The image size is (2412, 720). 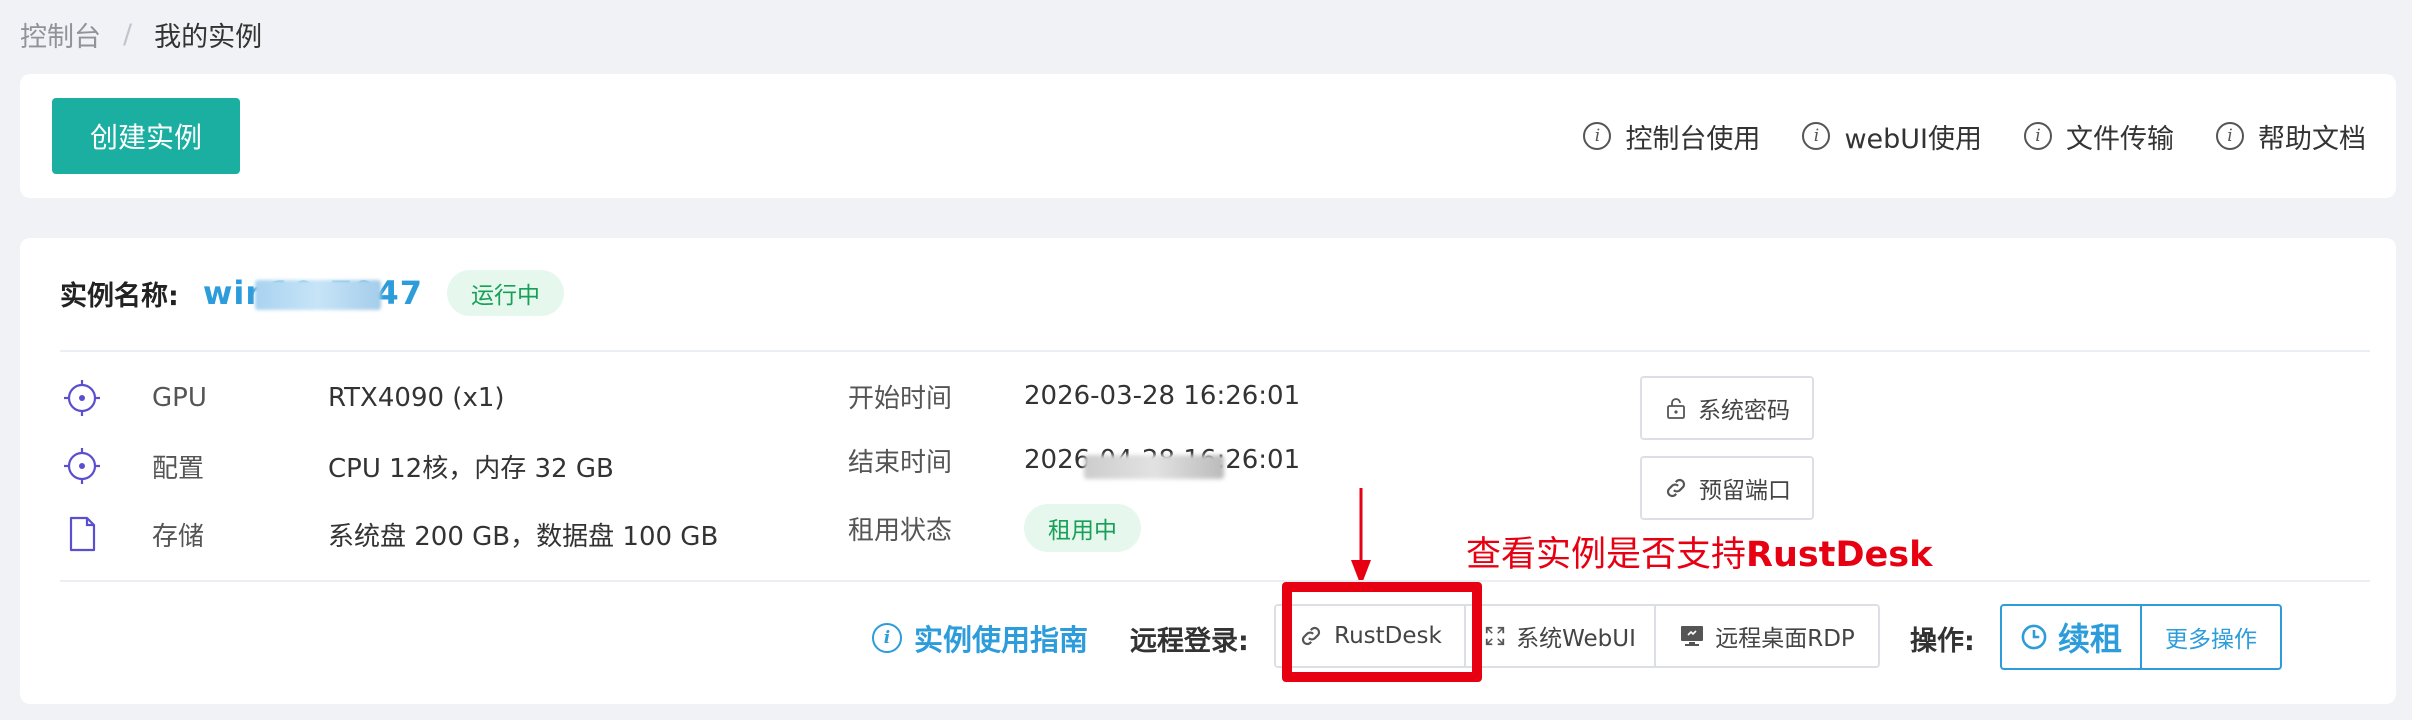 What do you see at coordinates (1913, 139) in the screenshot?
I see `help-link-label: webUI使用` at bounding box center [1913, 139].